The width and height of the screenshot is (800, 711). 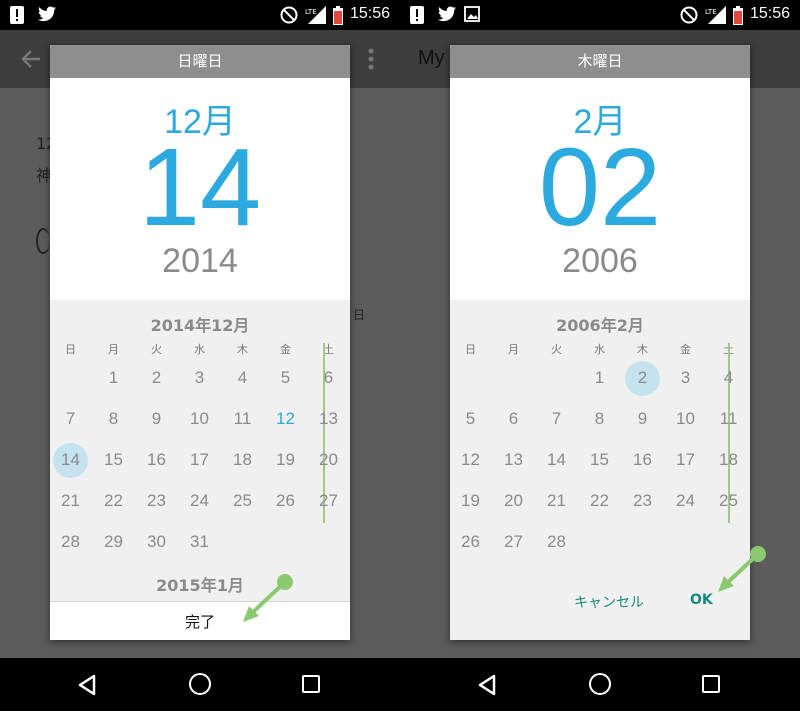 I want to click on calendar-day-label: 4, so click(x=242, y=377).